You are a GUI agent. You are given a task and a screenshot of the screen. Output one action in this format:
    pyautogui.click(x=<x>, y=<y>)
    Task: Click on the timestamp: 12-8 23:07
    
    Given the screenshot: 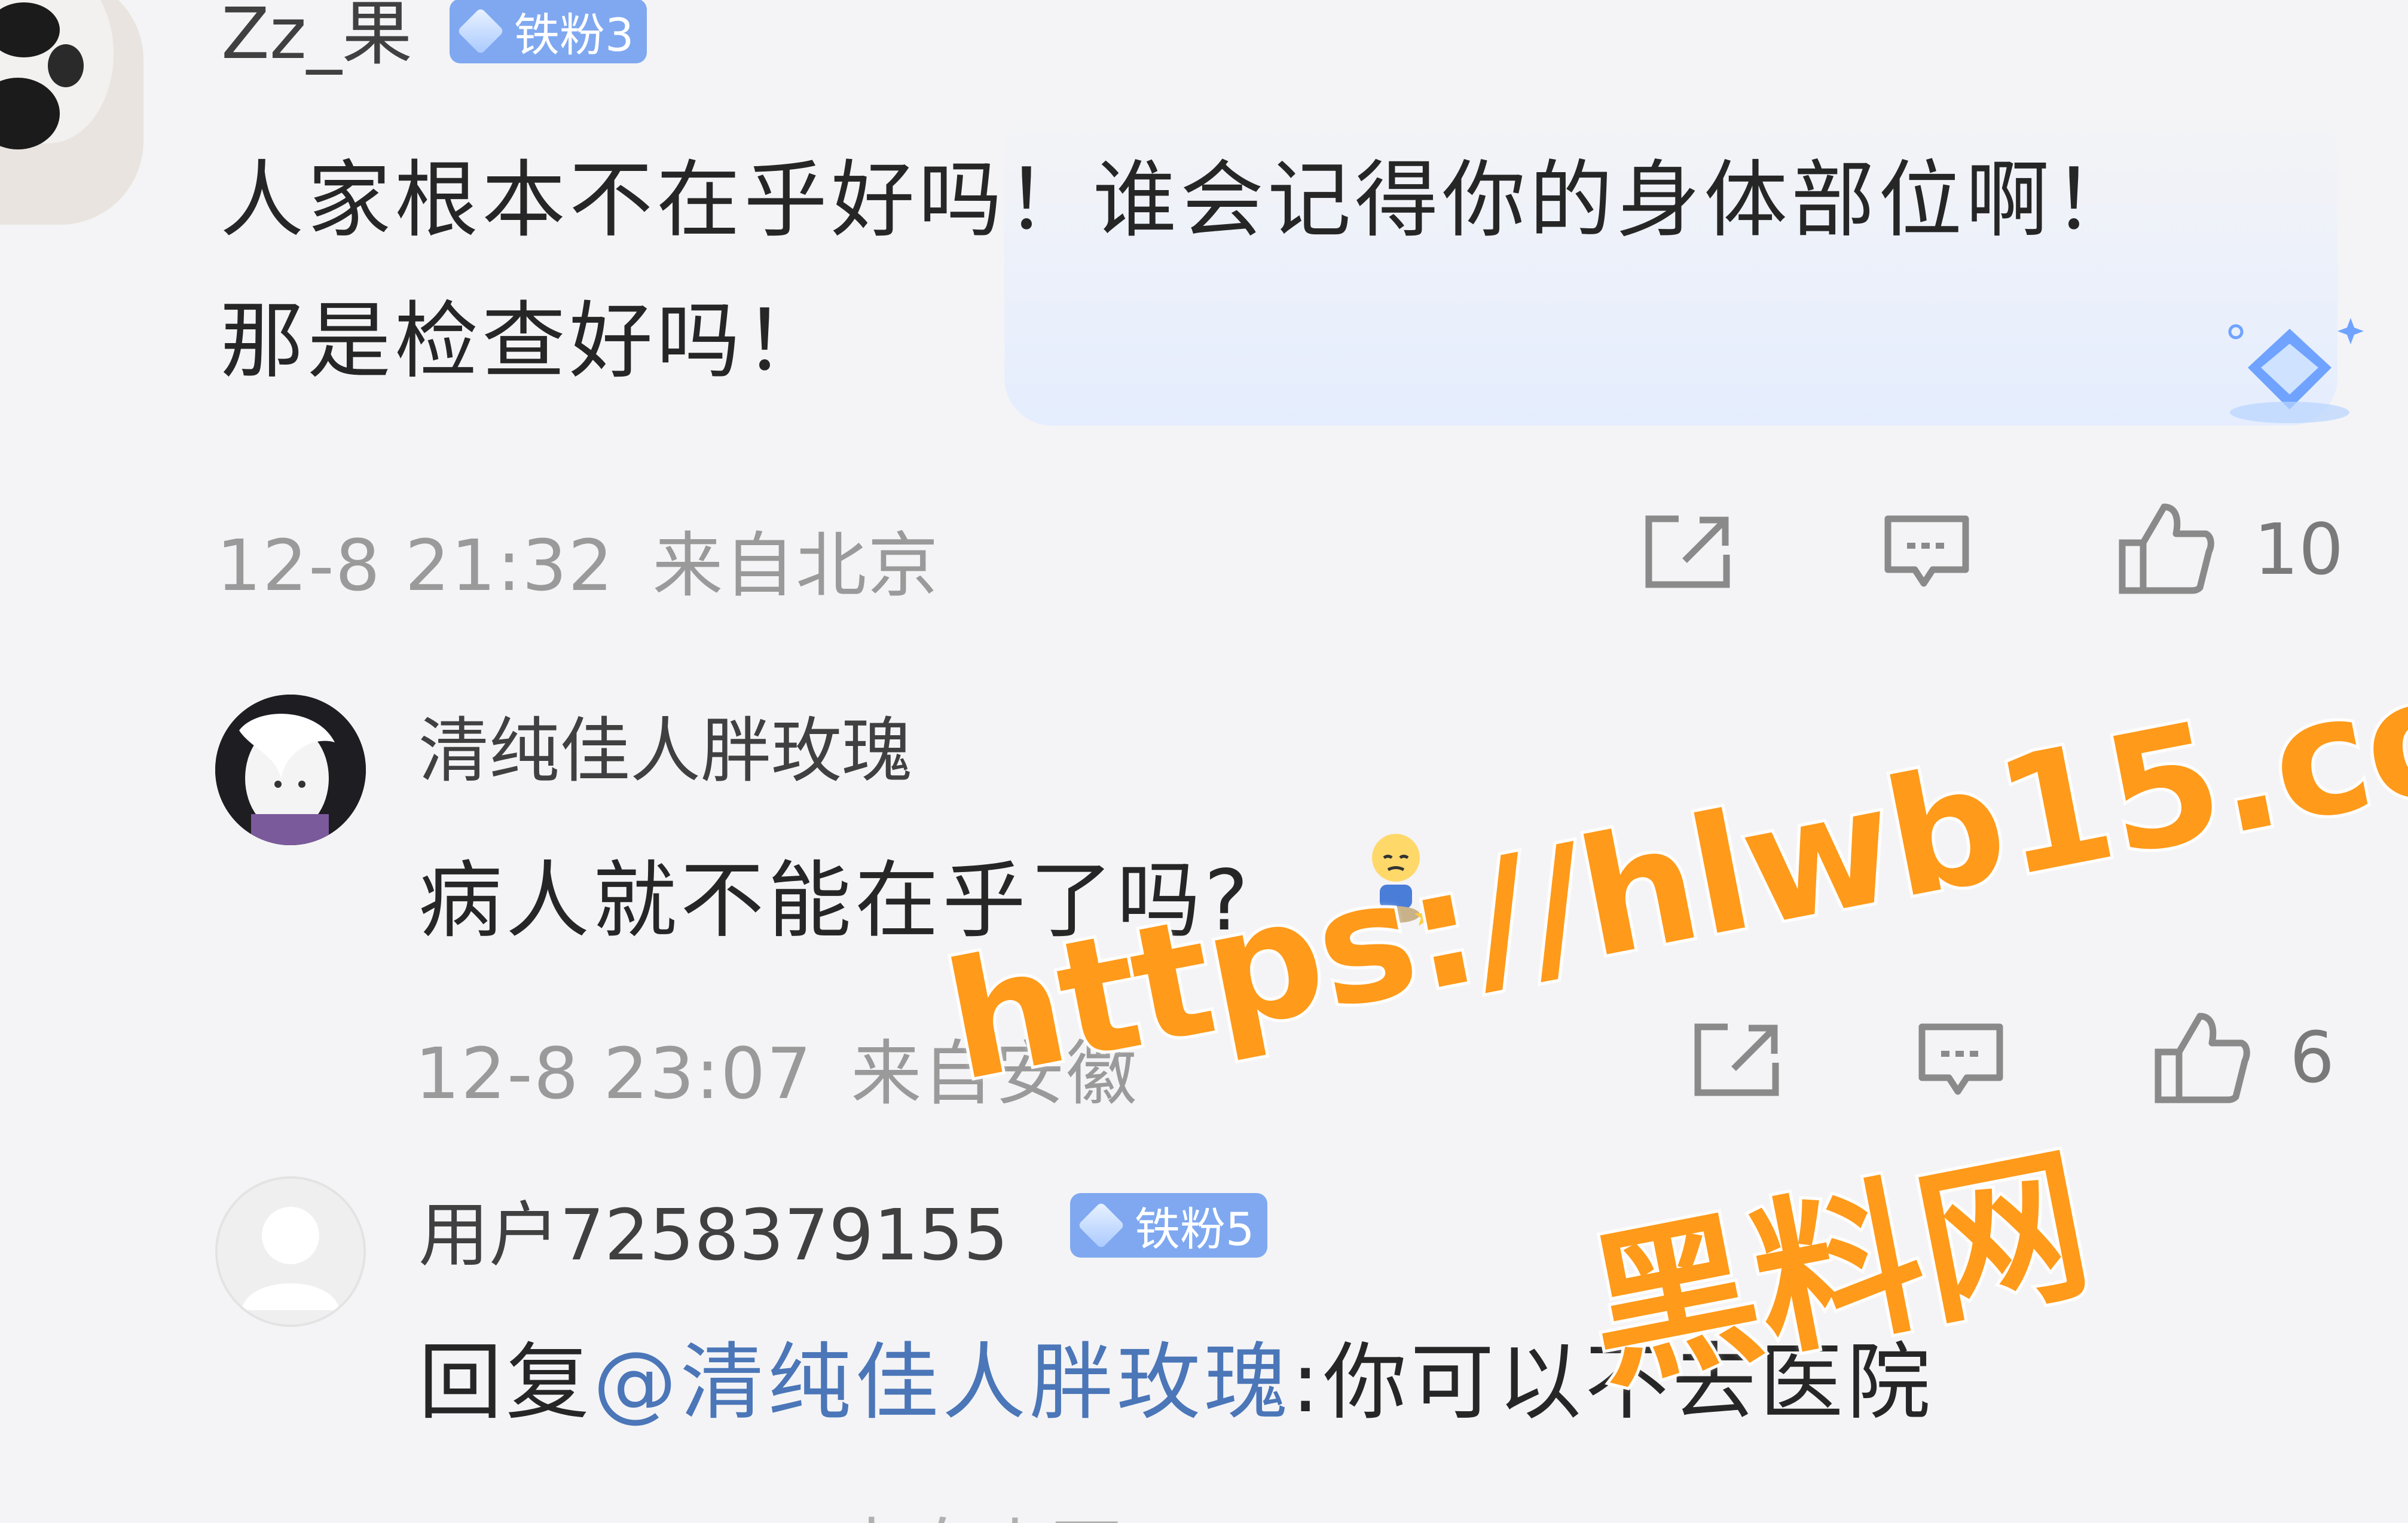 What is the action you would take?
    pyautogui.click(x=614, y=1073)
    